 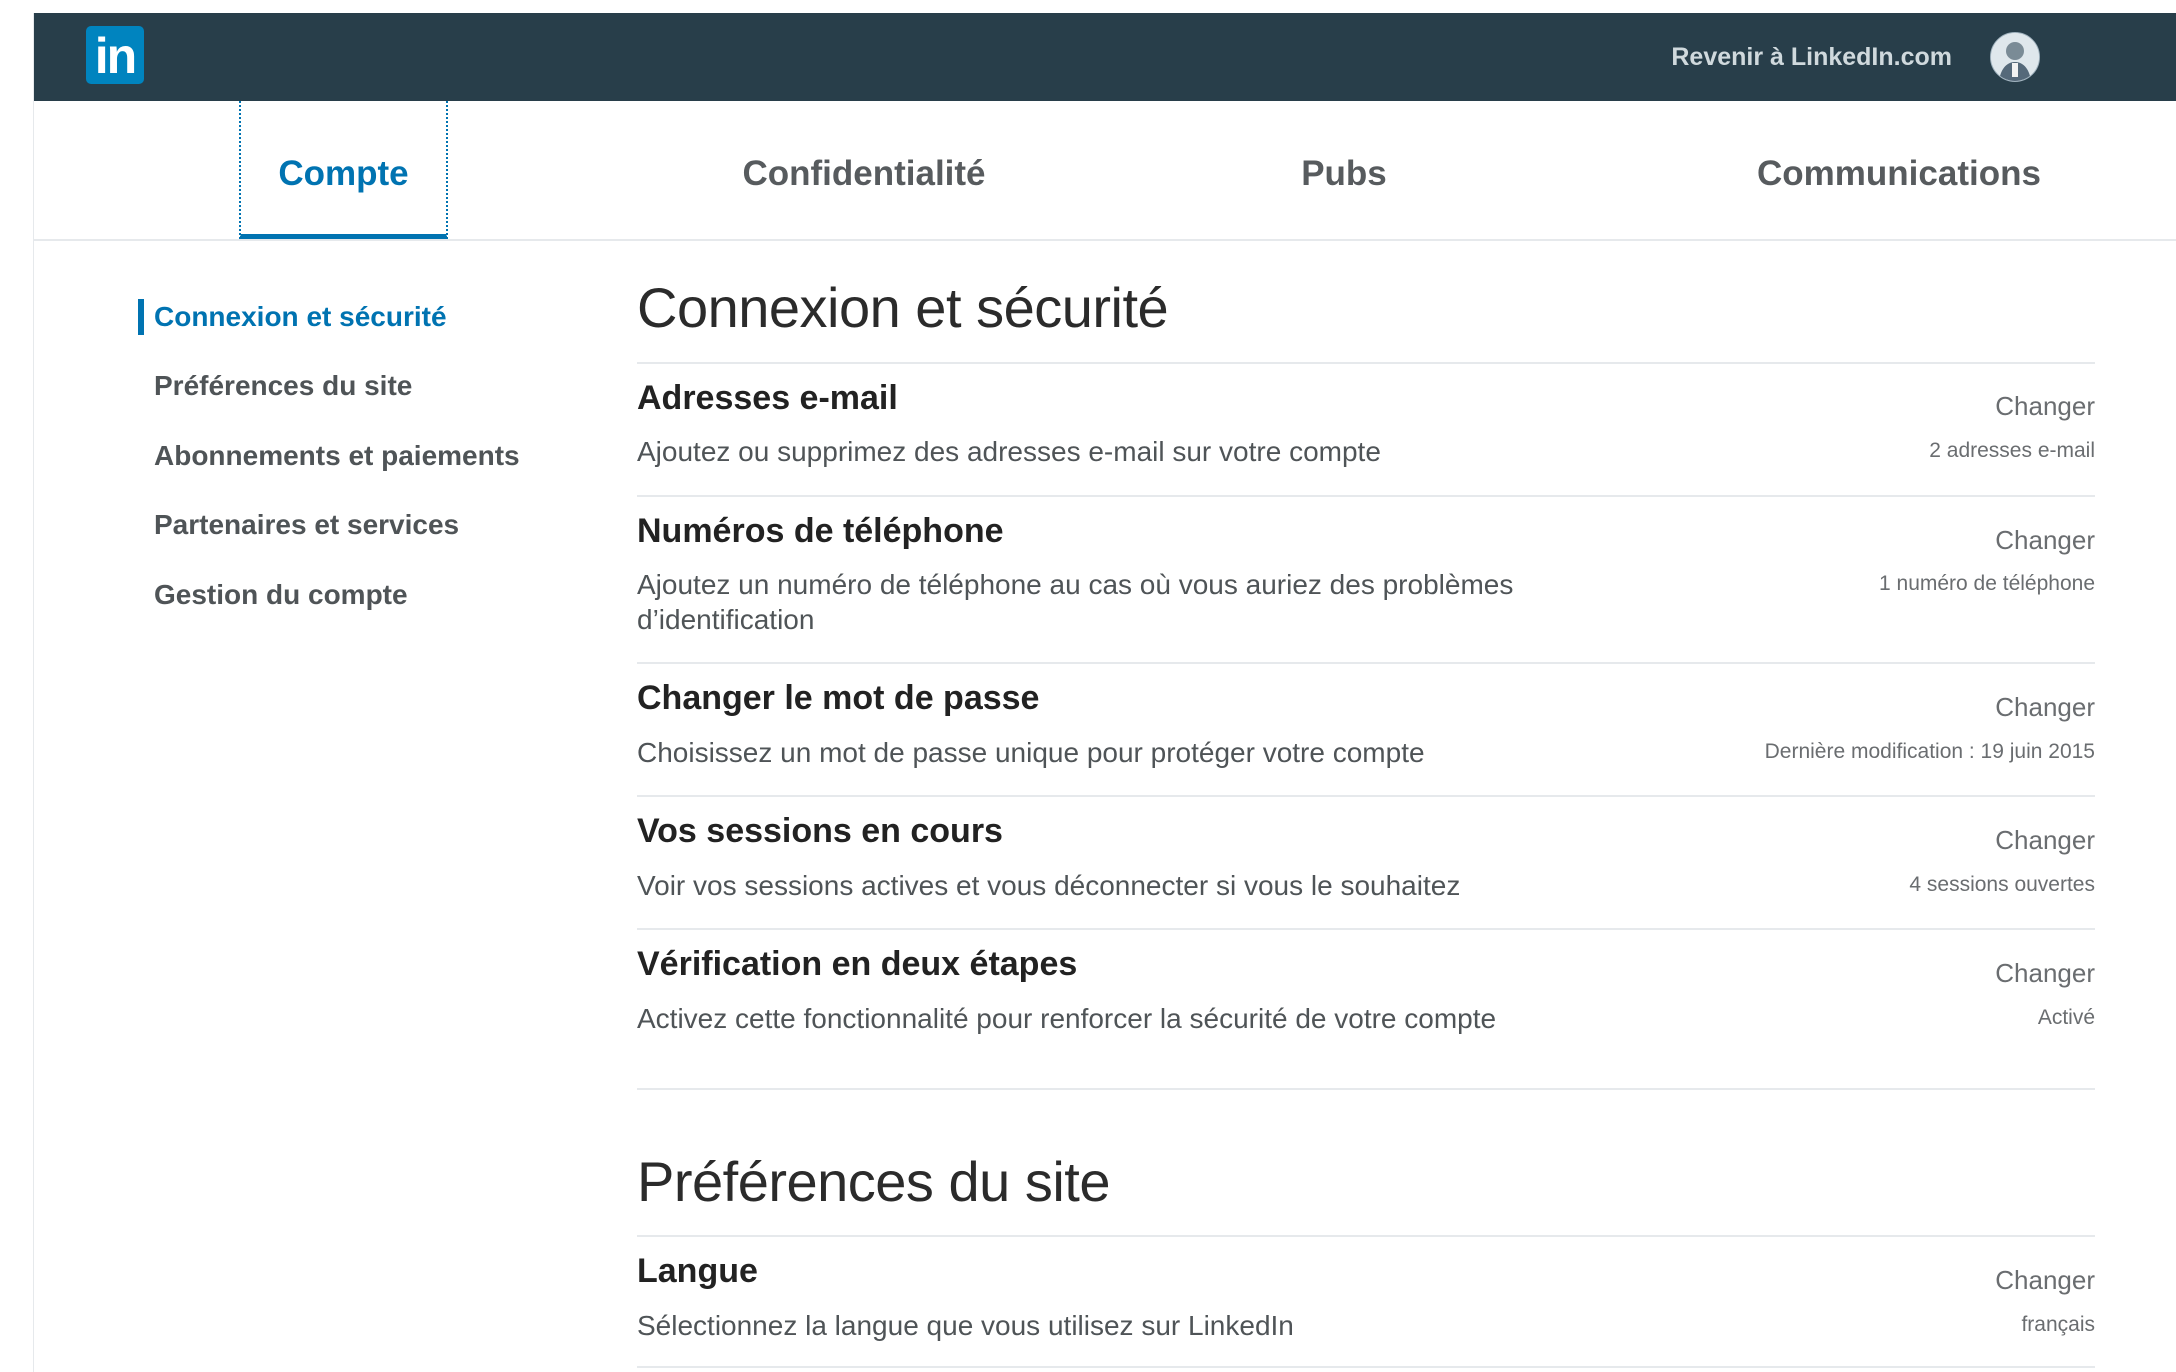 I want to click on user-avatar-icon, so click(x=2015, y=57).